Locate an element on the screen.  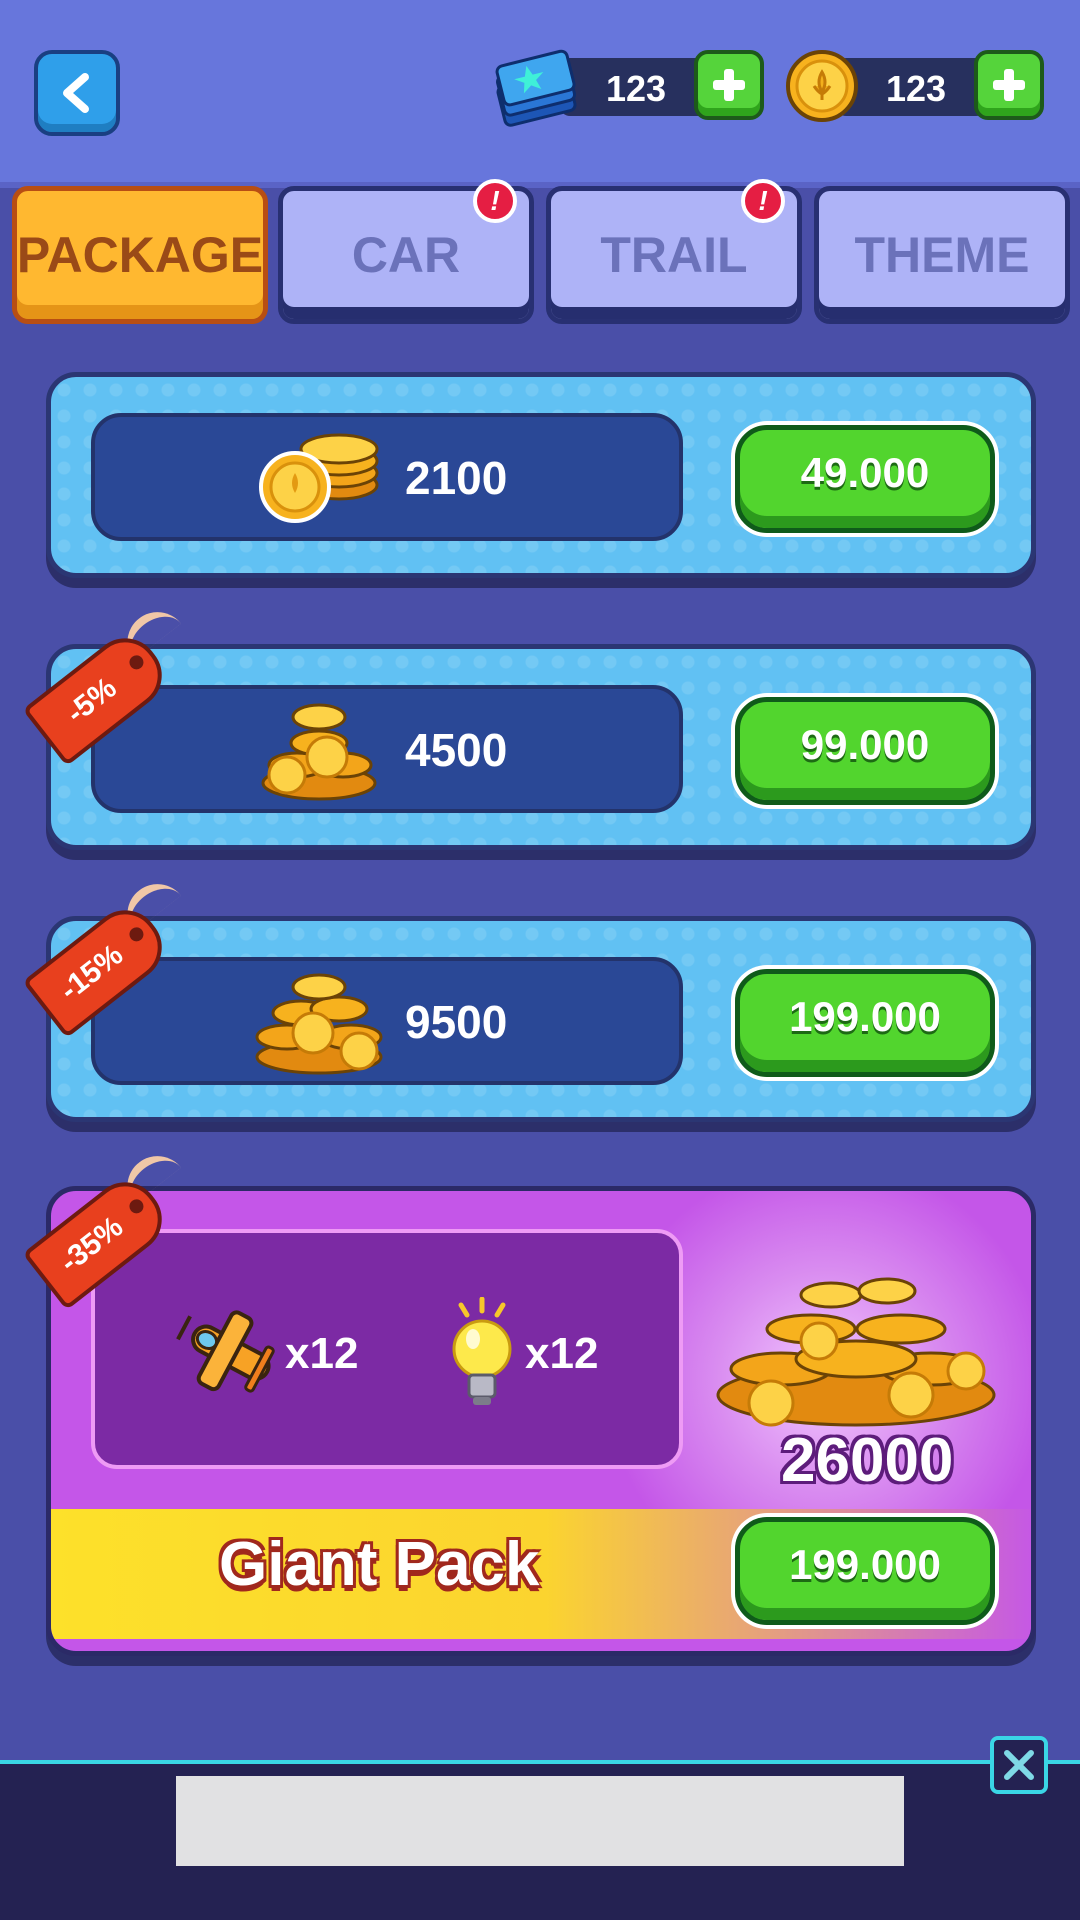
airplane-icon is located at coordinates (225, 1351).